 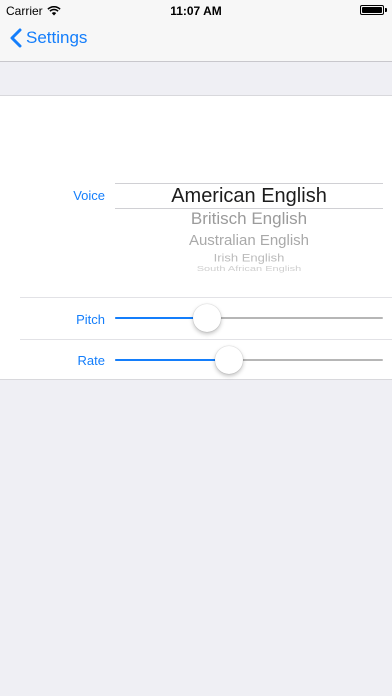 I want to click on battery-icon, so click(x=373, y=10).